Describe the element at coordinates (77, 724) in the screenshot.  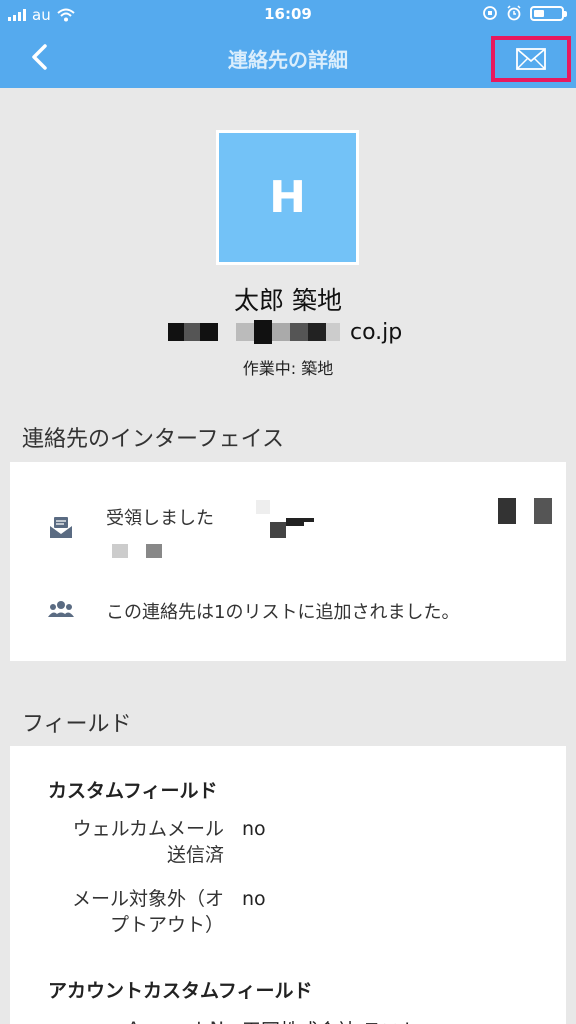
I see `fields-section-title: フィールド` at that location.